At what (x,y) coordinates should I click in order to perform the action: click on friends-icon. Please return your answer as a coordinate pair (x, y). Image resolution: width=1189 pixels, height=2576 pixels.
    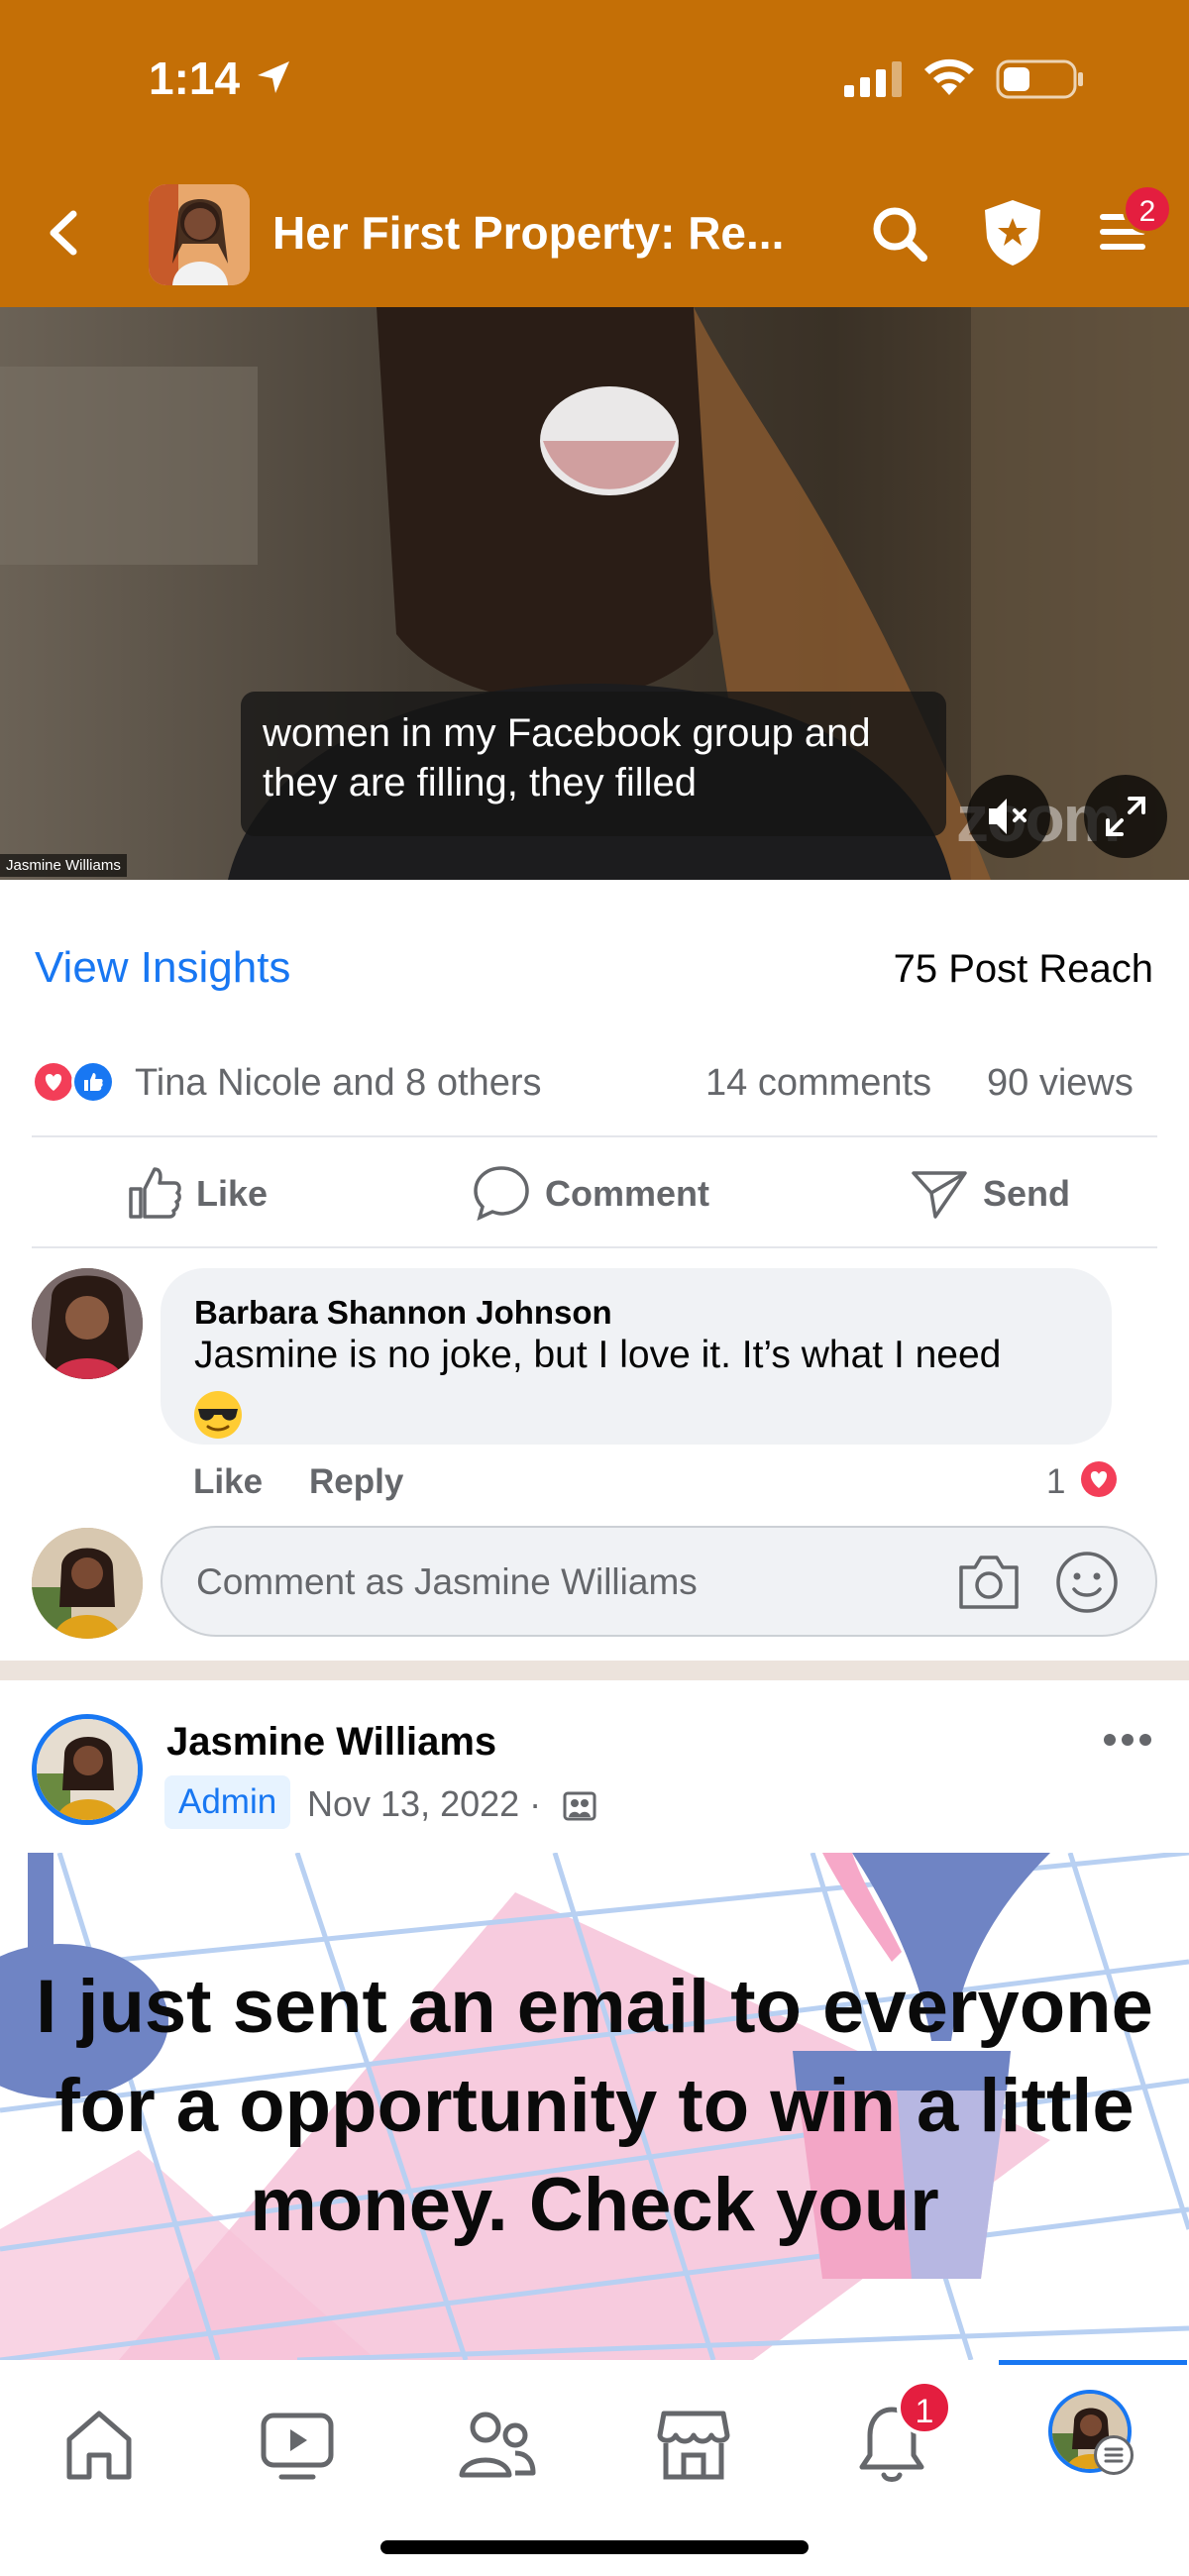
    Looking at the image, I should click on (498, 2445).